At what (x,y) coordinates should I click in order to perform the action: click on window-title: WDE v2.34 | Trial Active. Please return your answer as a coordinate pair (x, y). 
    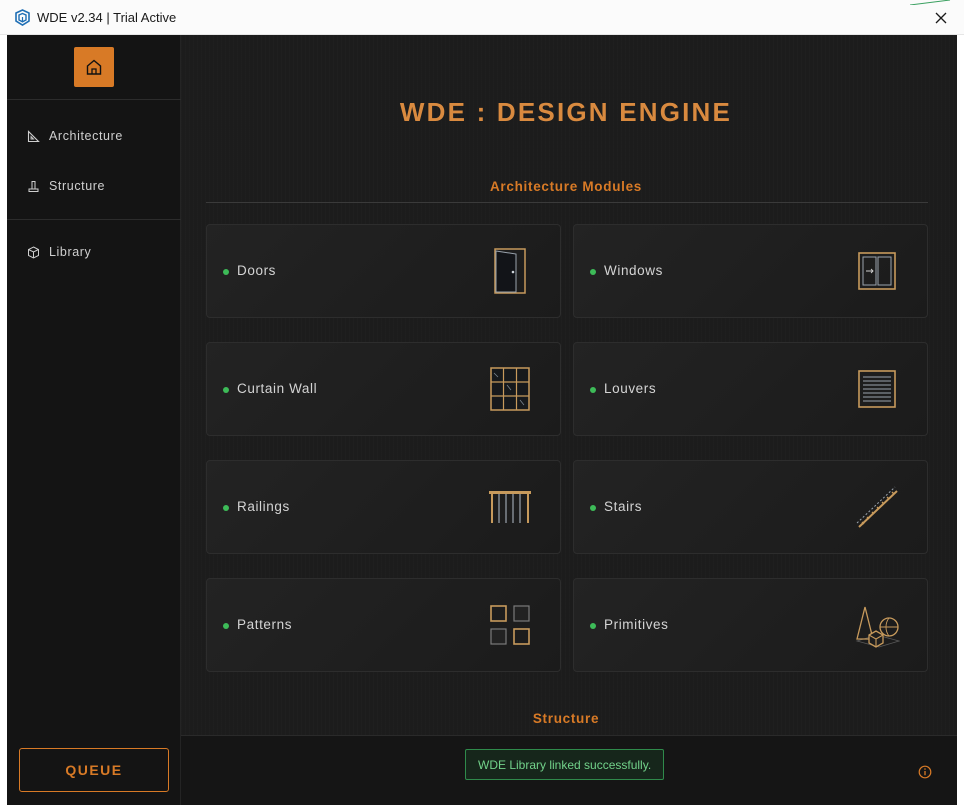
    Looking at the image, I should click on (107, 17).